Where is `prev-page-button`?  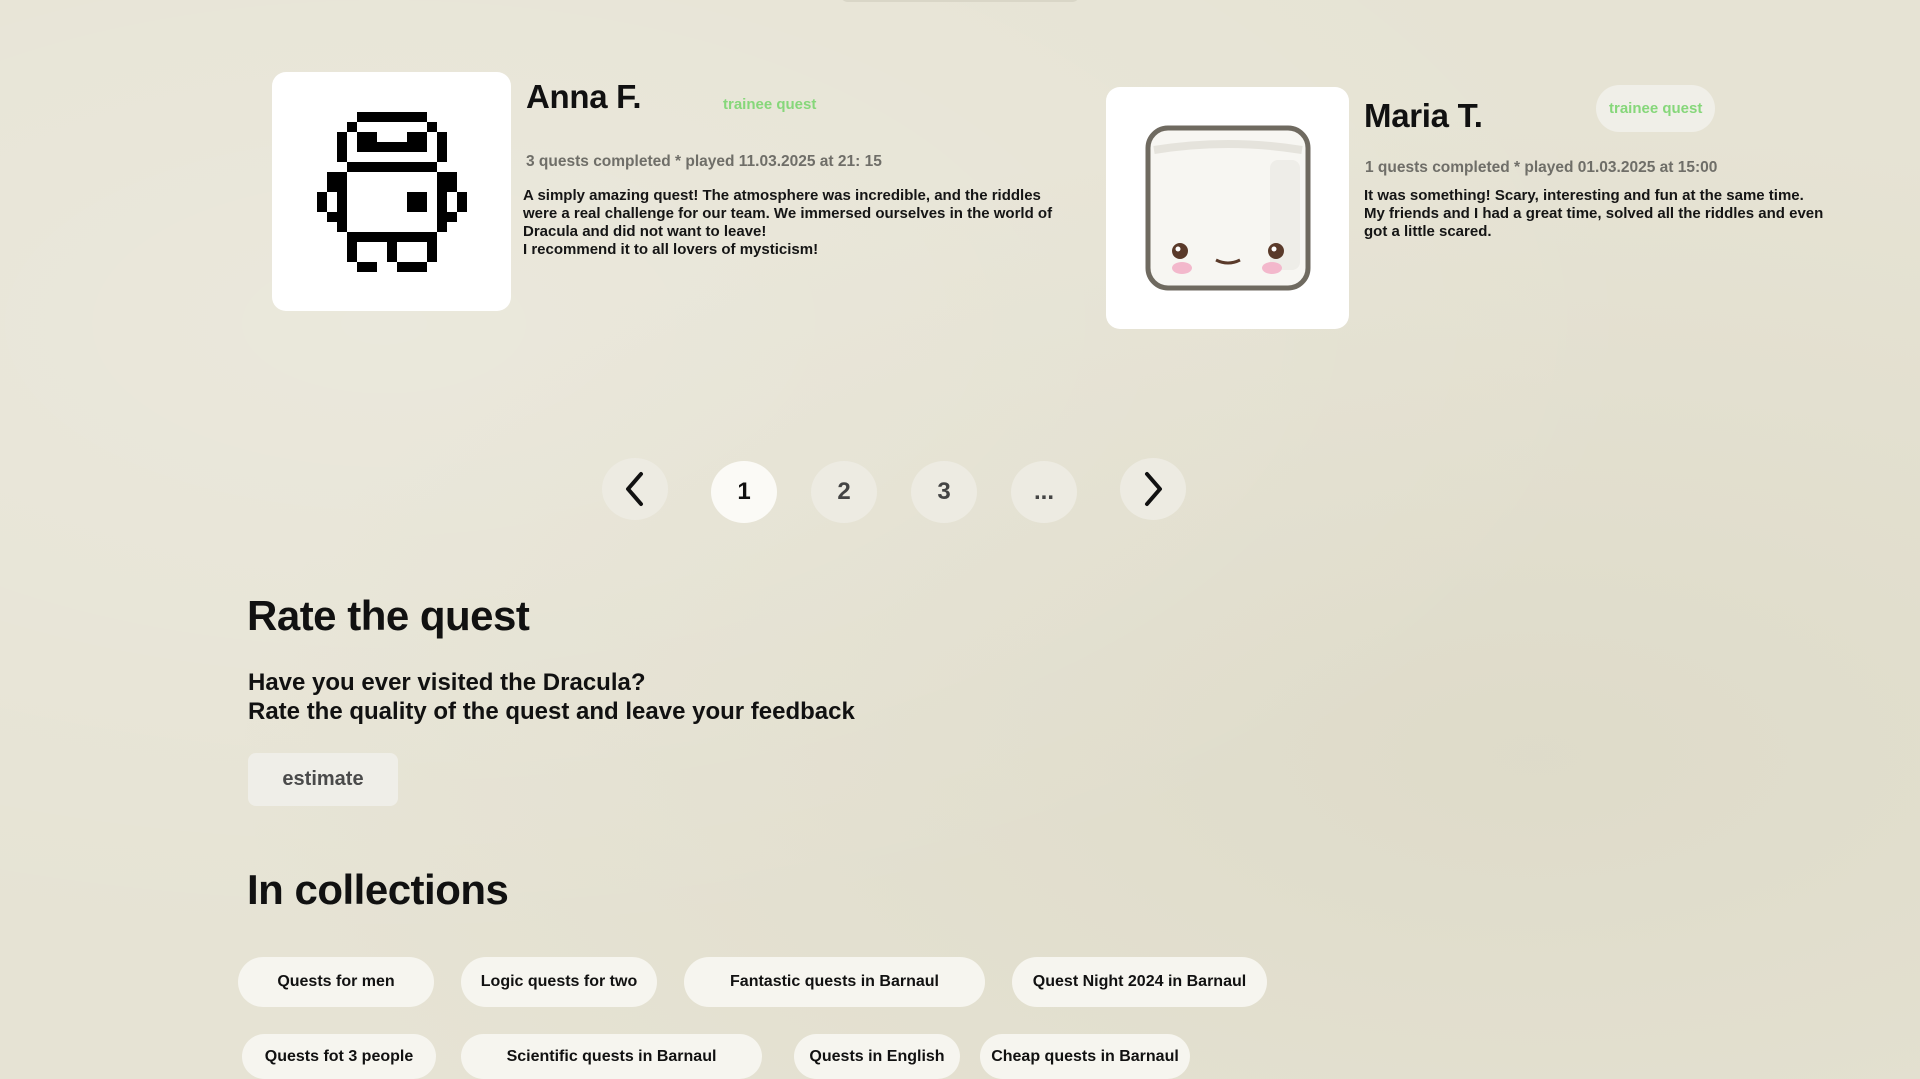
prev-page-button is located at coordinates (635, 489).